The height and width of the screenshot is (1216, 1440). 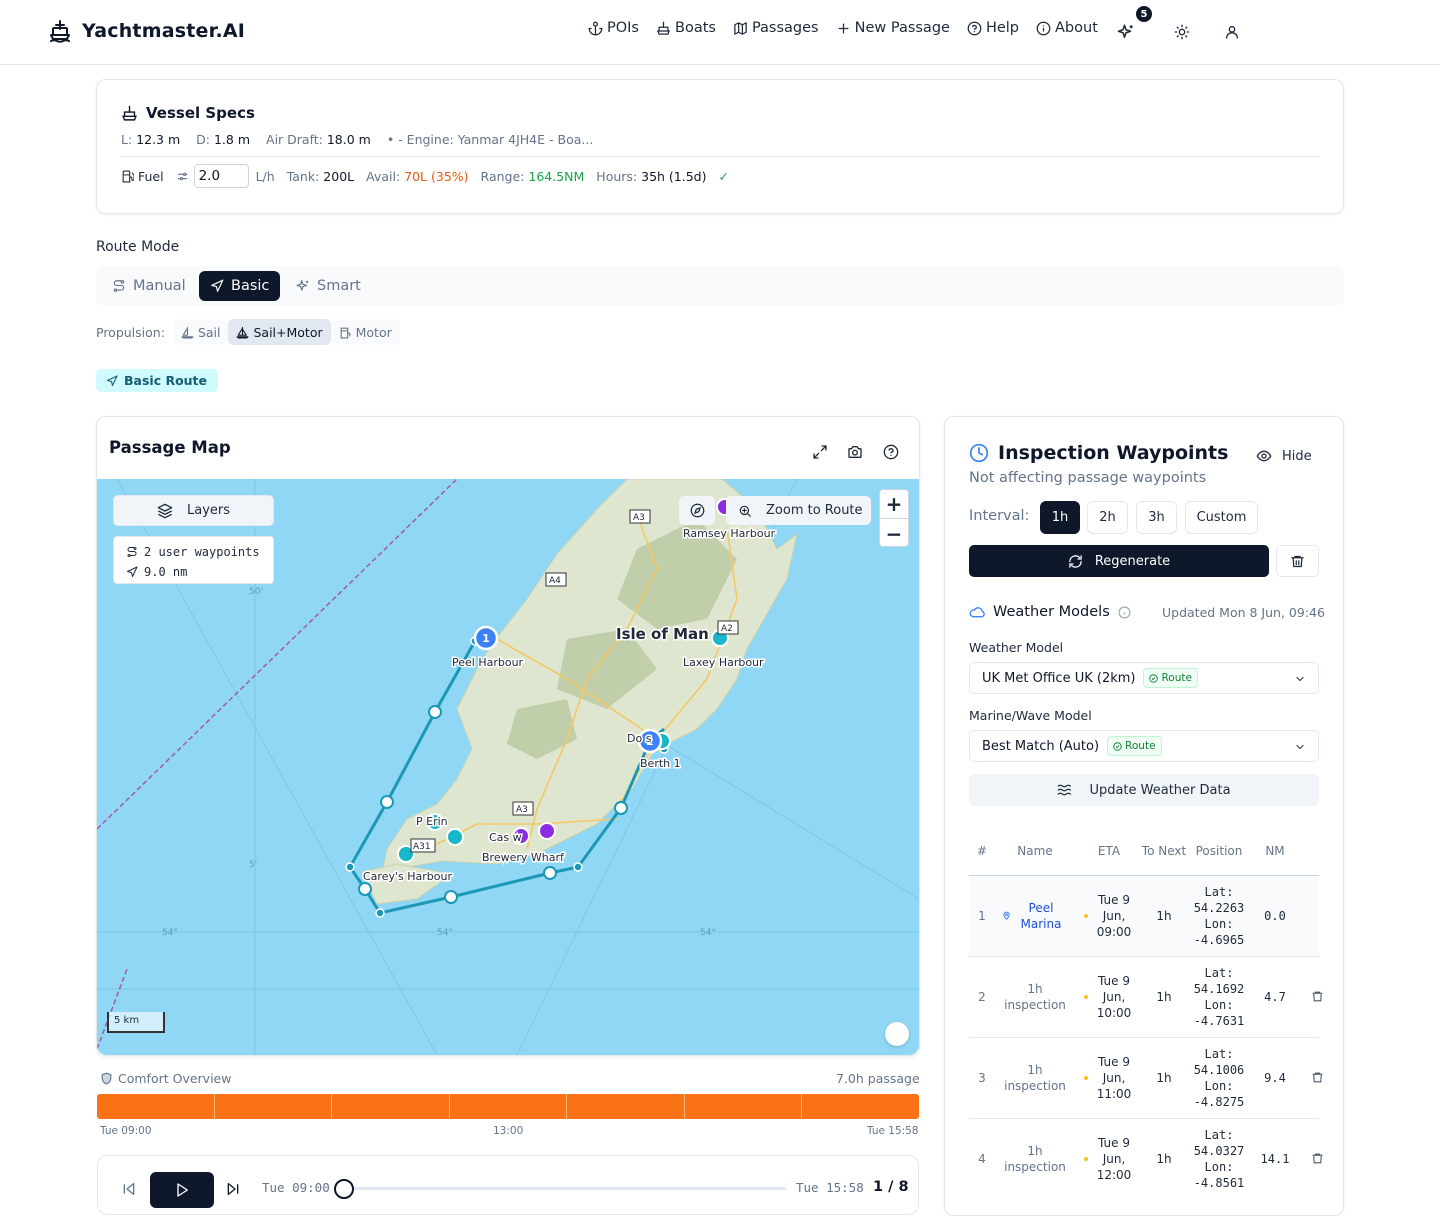 I want to click on road-label: A31, so click(x=422, y=847).